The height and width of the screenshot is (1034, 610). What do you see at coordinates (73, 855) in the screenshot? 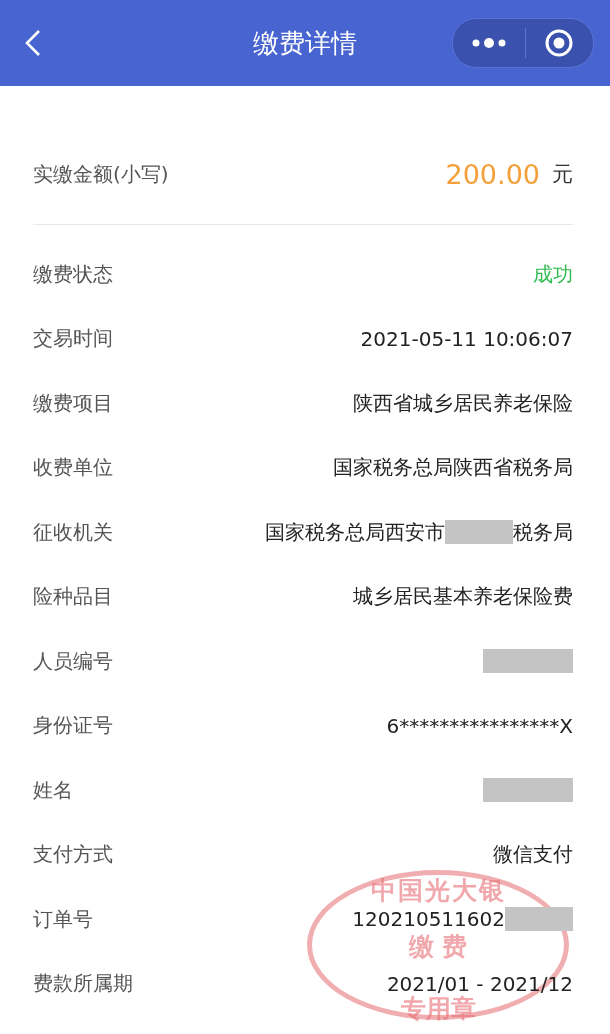
I see `field-label: 支付方式` at bounding box center [73, 855].